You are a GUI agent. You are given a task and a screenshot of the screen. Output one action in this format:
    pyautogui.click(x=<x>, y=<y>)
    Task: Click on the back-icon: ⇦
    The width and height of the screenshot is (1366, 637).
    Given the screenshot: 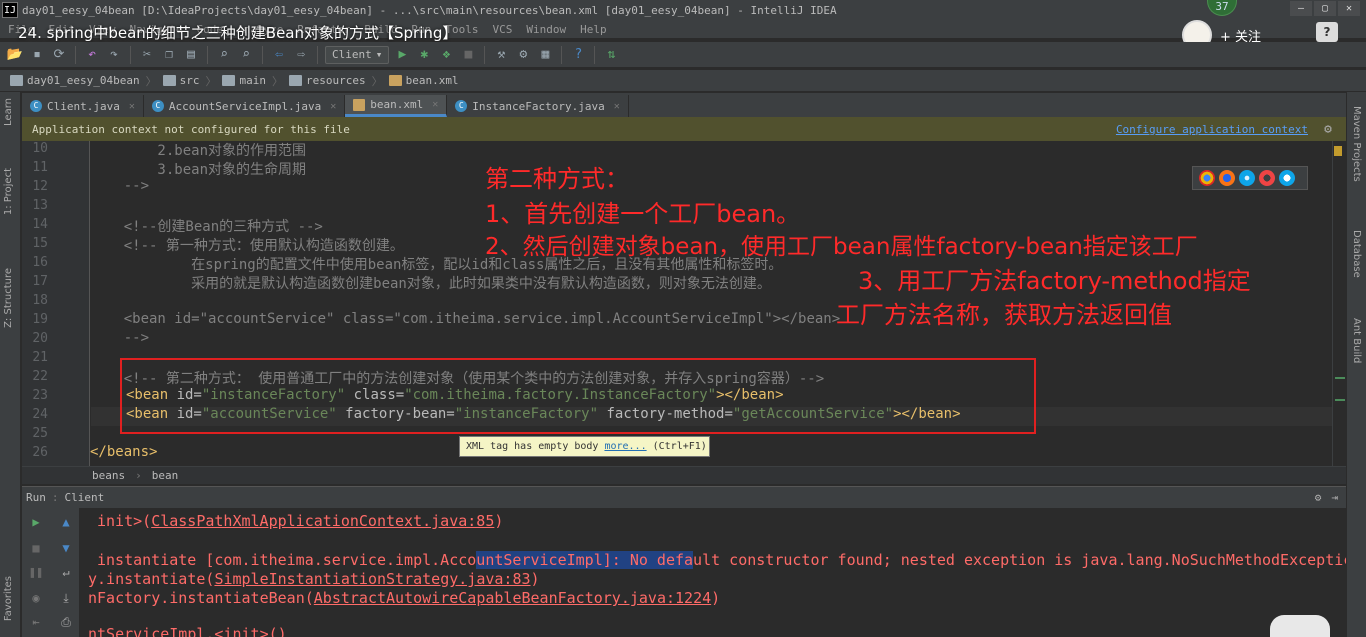 What is the action you would take?
    pyautogui.click(x=279, y=55)
    